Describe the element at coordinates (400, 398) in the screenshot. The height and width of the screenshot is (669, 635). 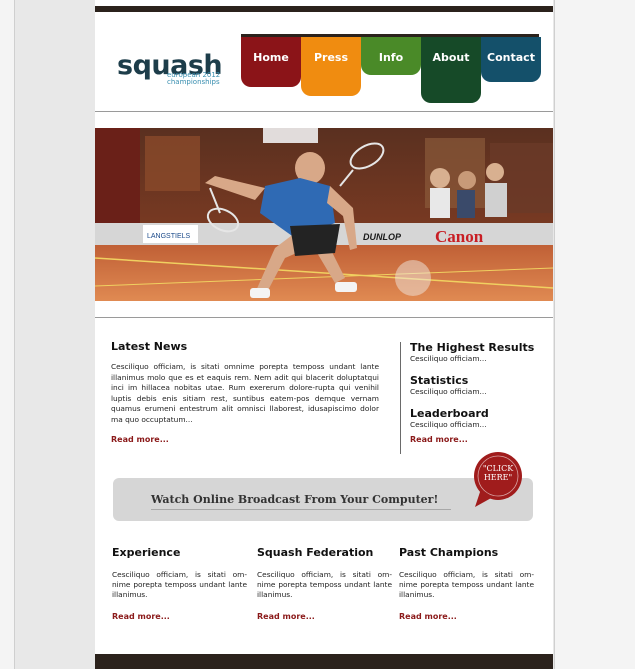
I see `column-separator` at that location.